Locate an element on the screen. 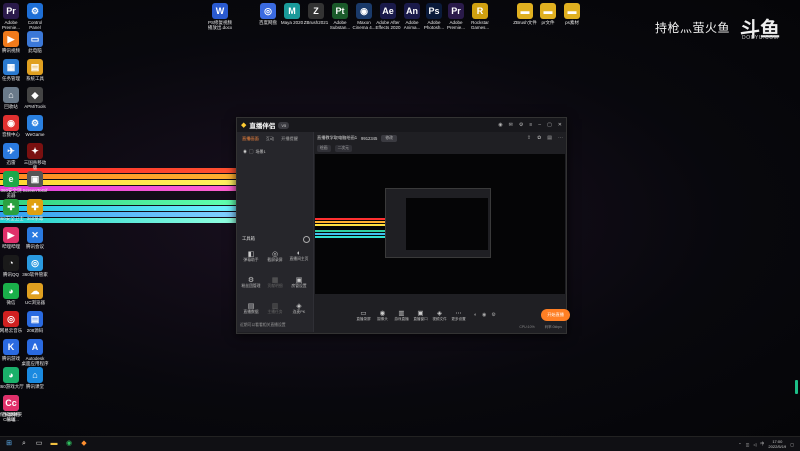  toolbox-item: ◎ 截屏录屏 is located at coordinates (275, 256).